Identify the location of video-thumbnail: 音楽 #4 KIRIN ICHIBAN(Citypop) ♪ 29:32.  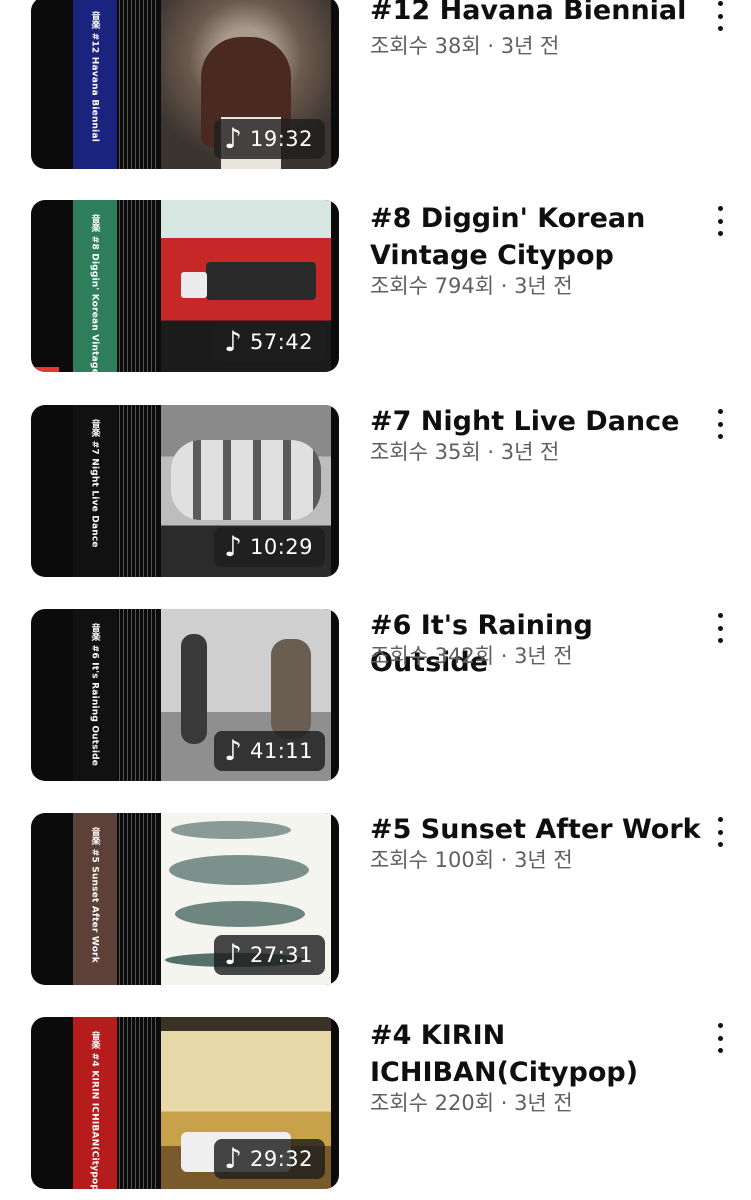
(185, 1103).